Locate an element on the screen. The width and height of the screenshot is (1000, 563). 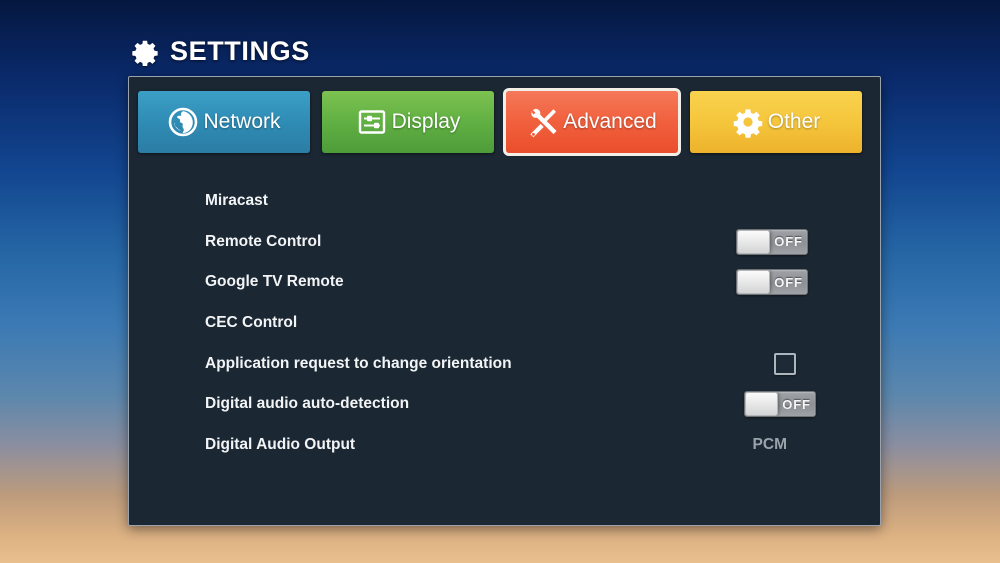
tools-icon is located at coordinates (543, 122).